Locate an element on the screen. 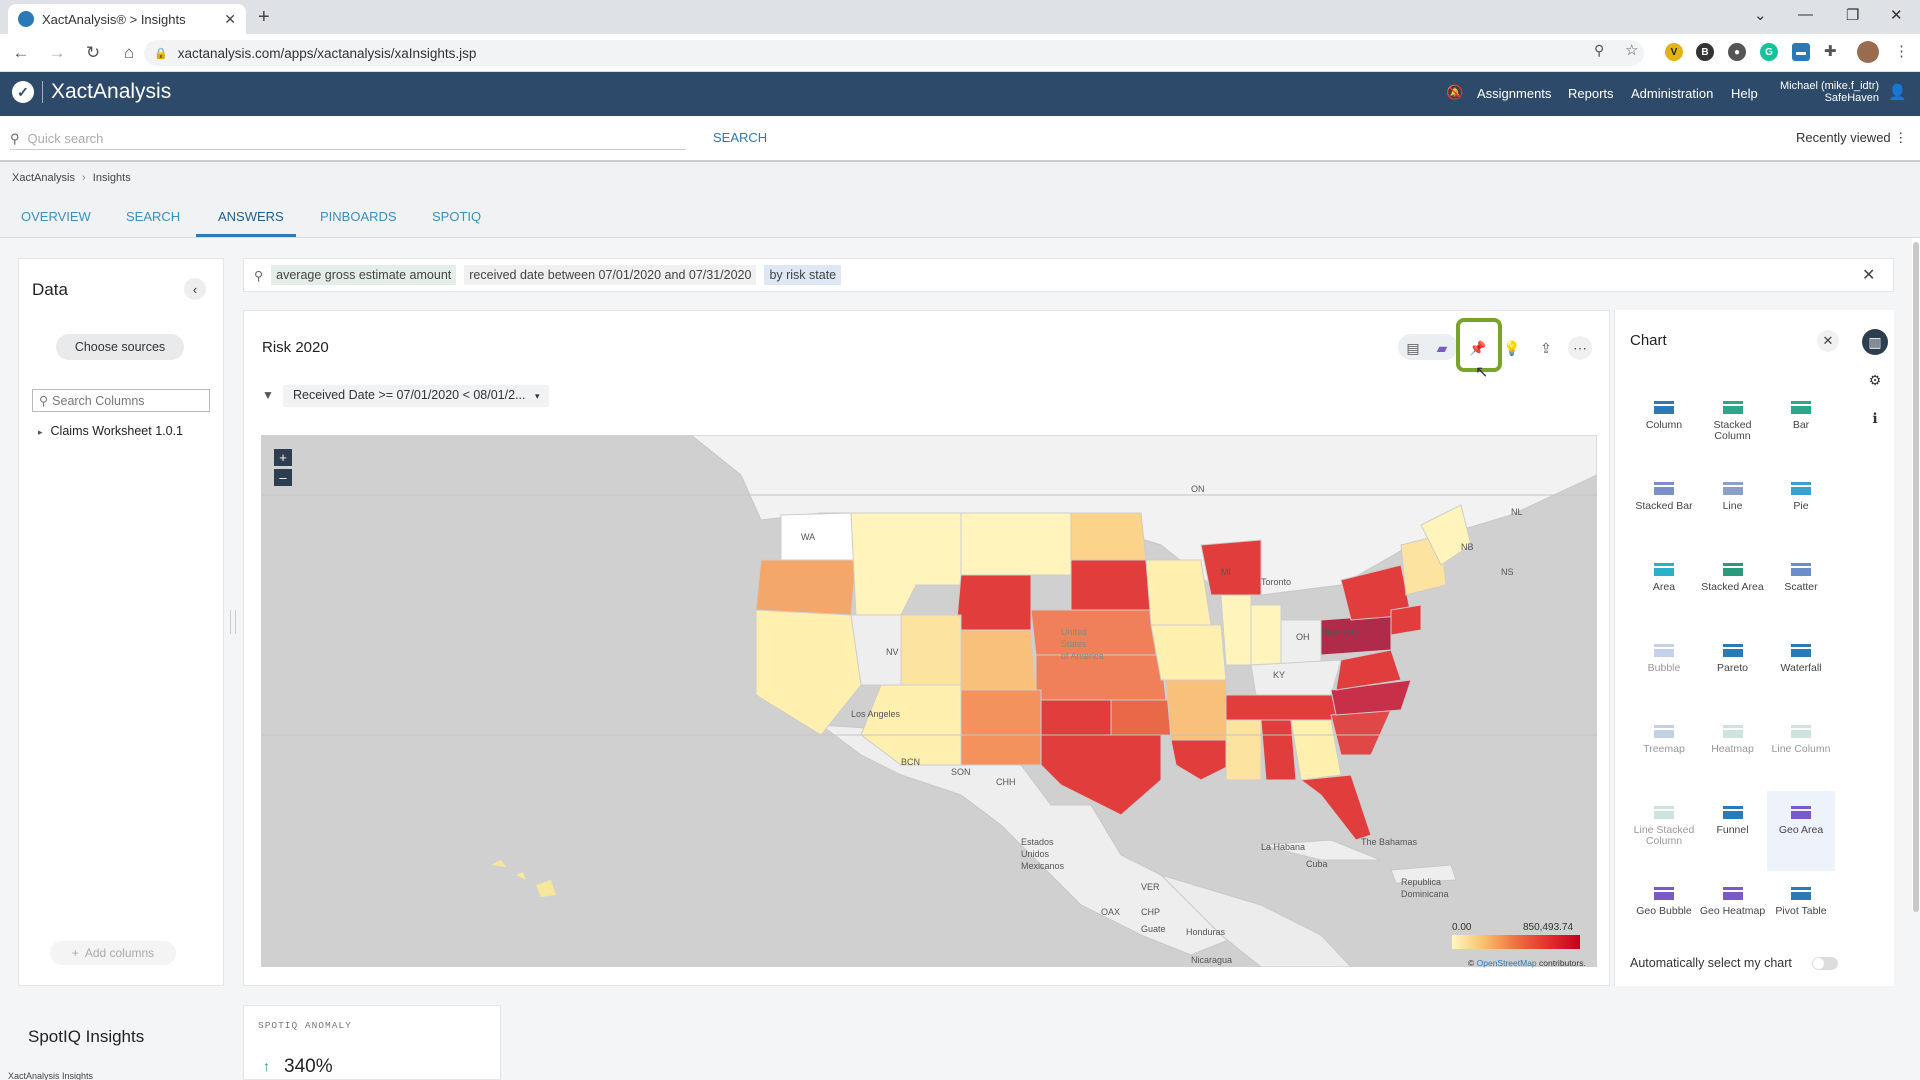  chart-type-bubble: Bubble is located at coordinates (1664, 669).